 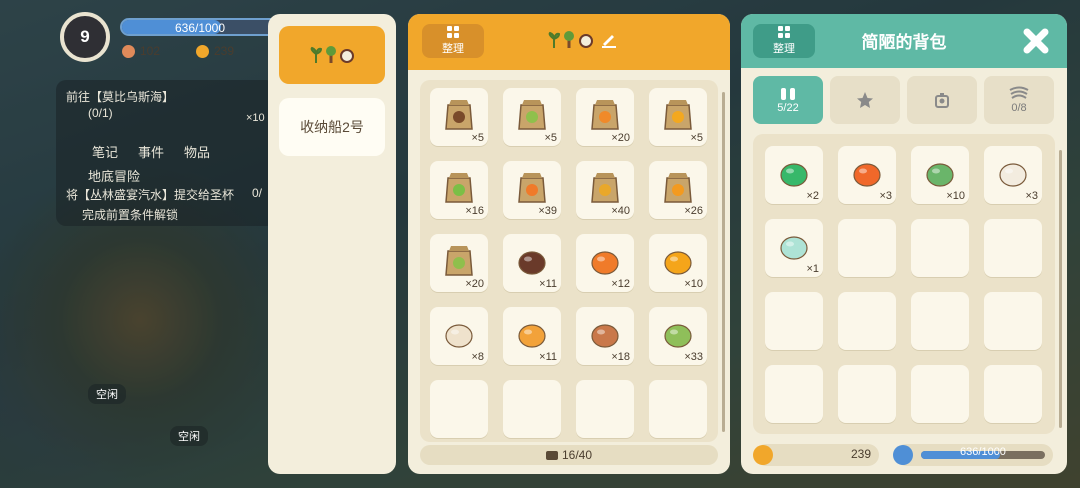 I want to click on seed-bag-yellow-icon, so click(x=678, y=114).